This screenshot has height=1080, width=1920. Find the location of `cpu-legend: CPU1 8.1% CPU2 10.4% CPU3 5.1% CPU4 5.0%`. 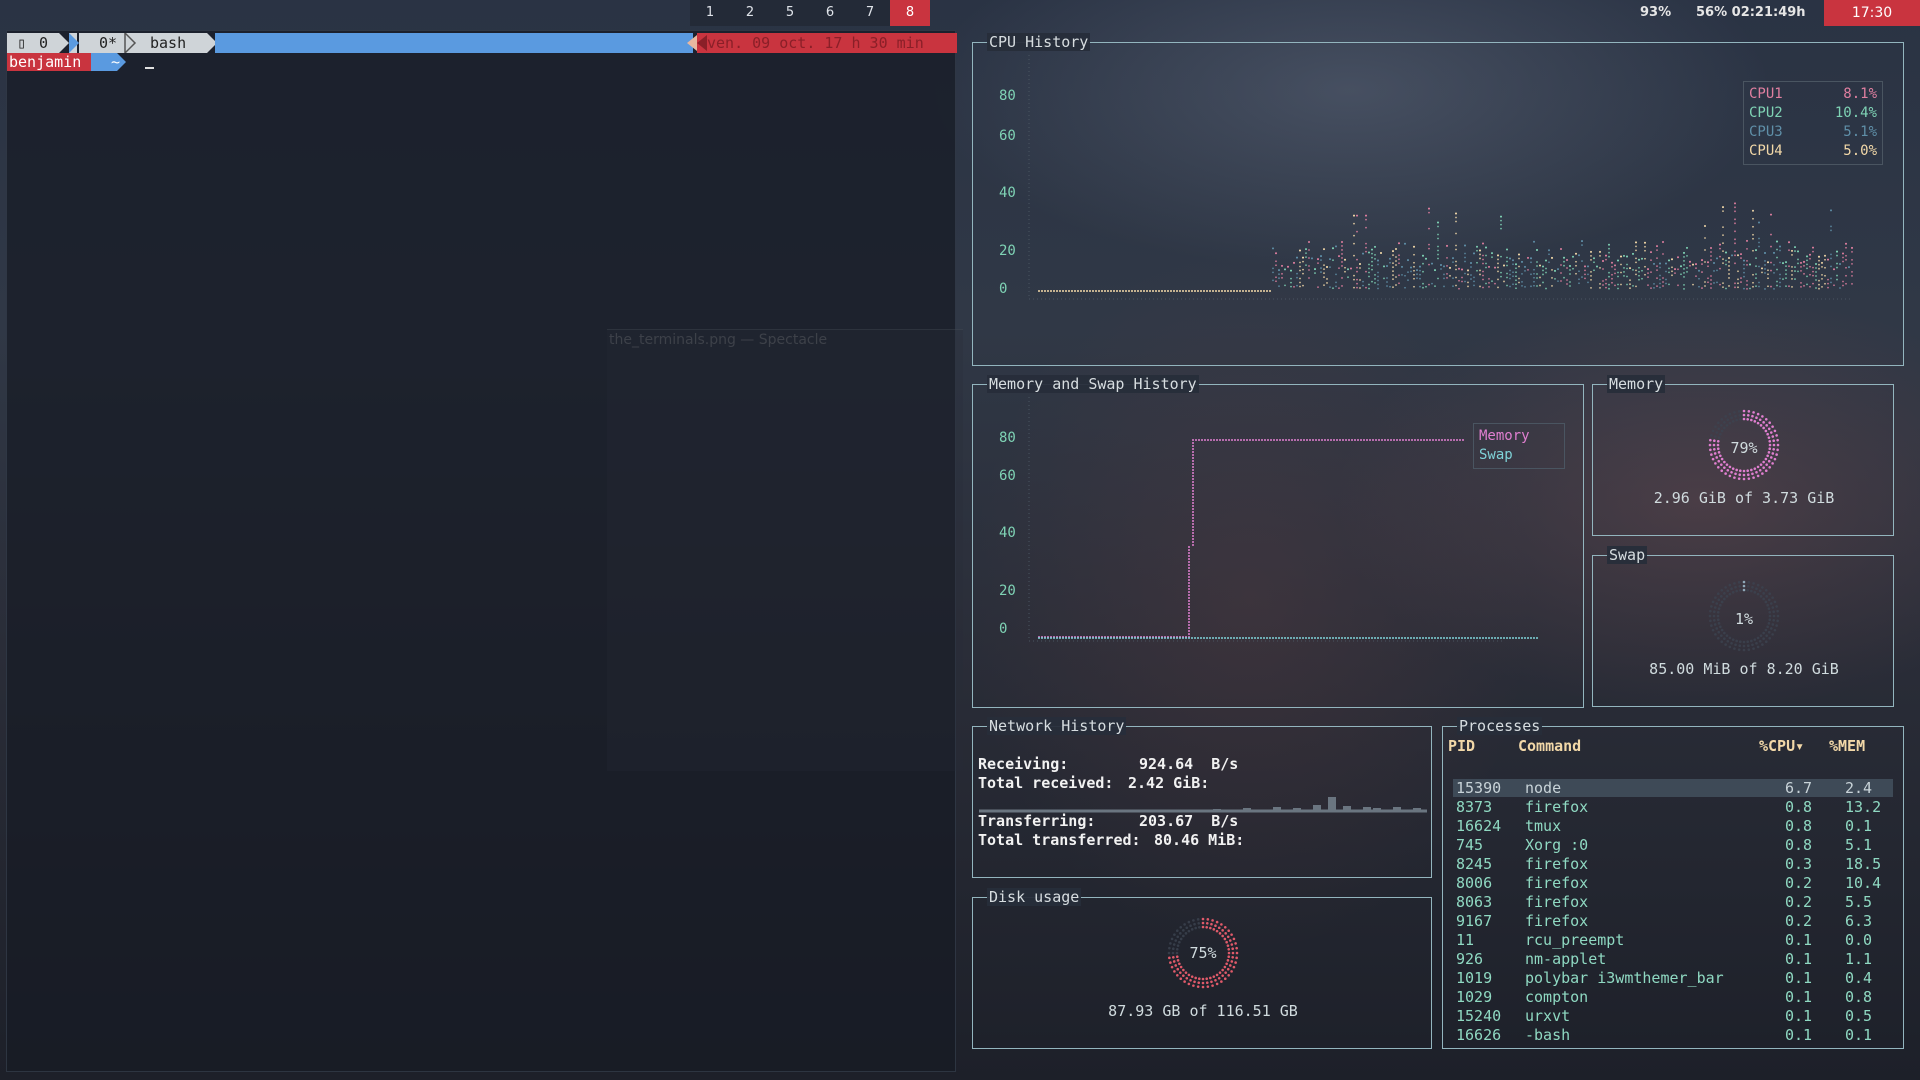

cpu-legend: CPU1 8.1% CPU2 10.4% CPU3 5.1% CPU4 5.0% is located at coordinates (1813, 123).